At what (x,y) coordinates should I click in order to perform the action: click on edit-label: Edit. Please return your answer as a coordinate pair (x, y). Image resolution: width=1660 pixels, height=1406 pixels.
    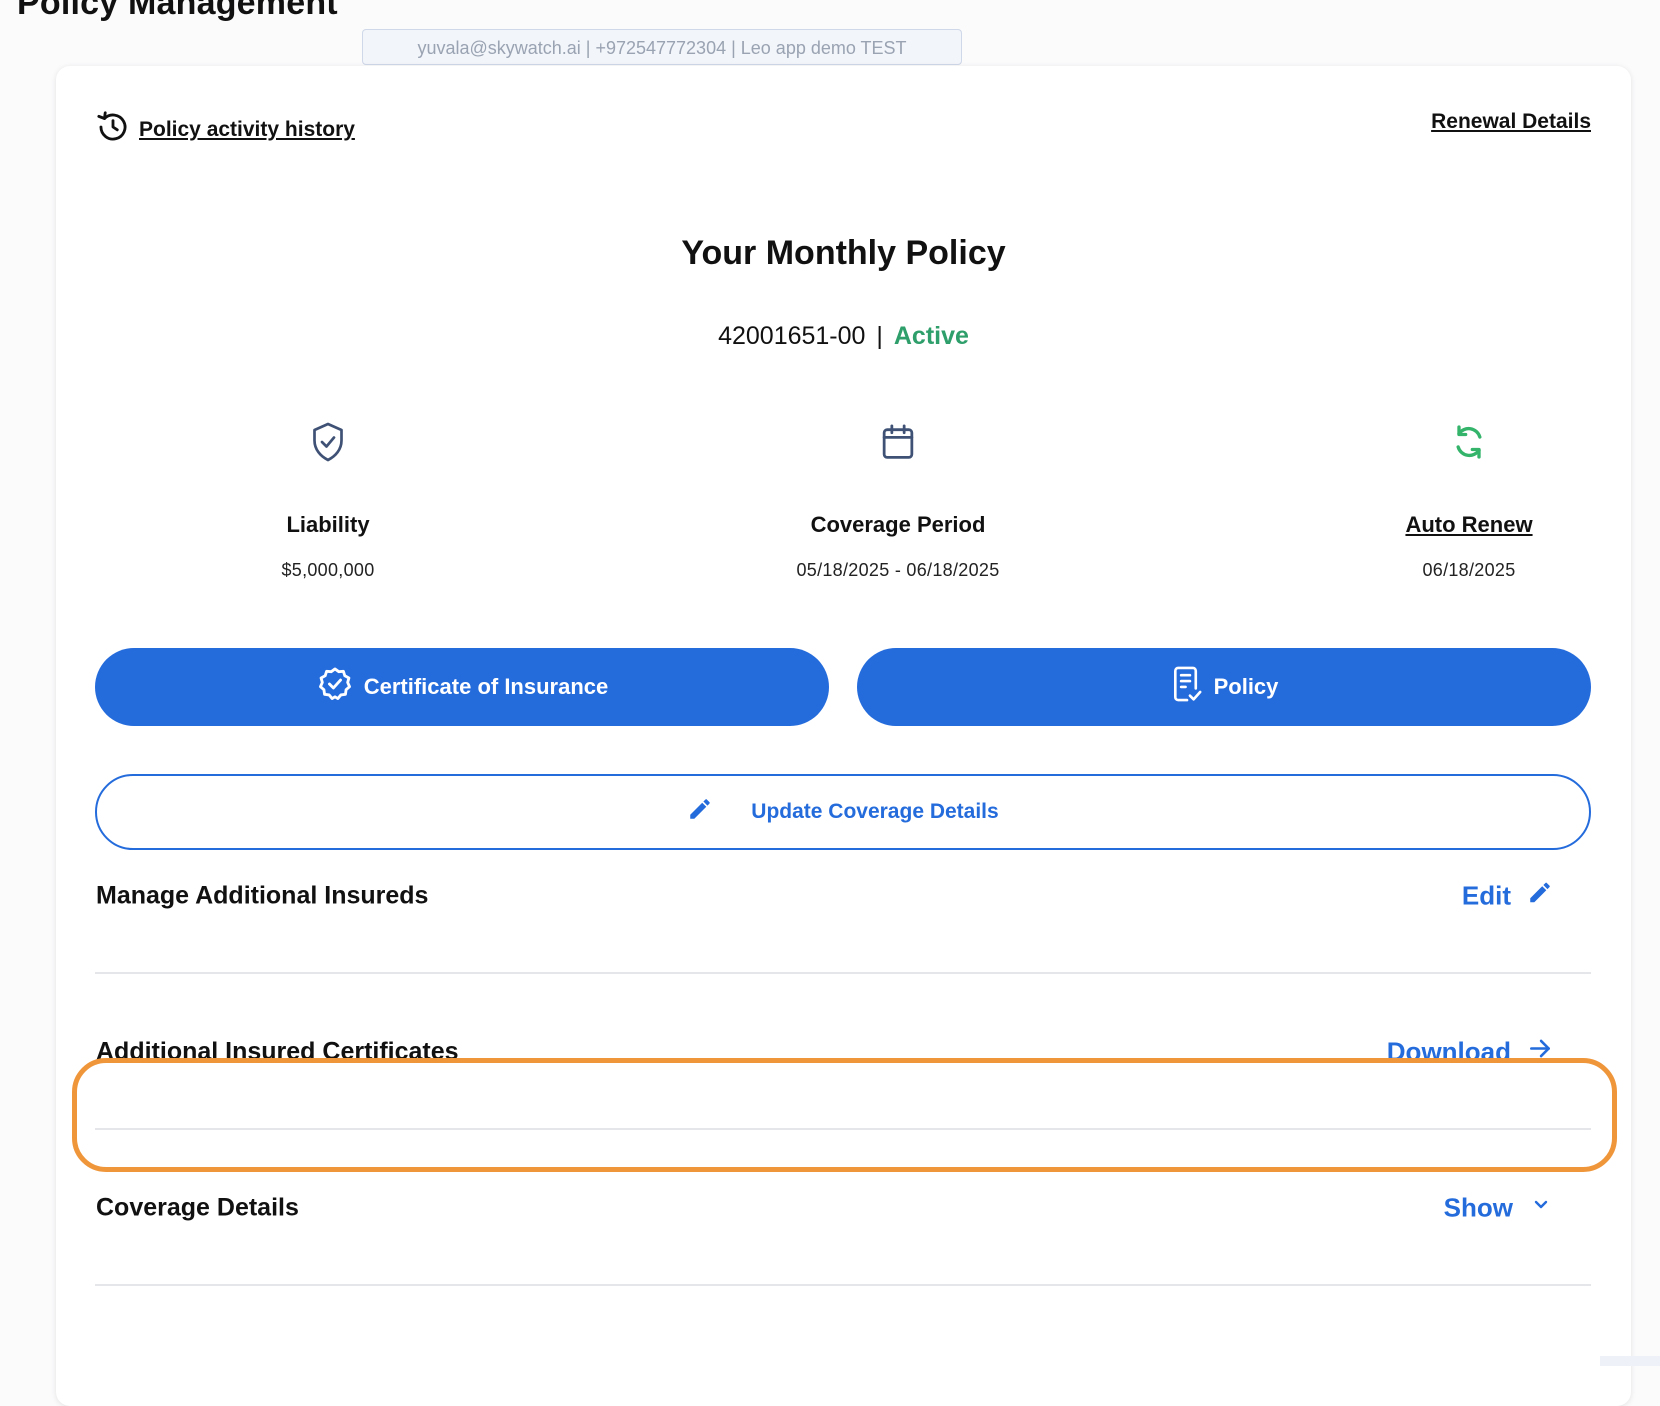
    Looking at the image, I should click on (1486, 895).